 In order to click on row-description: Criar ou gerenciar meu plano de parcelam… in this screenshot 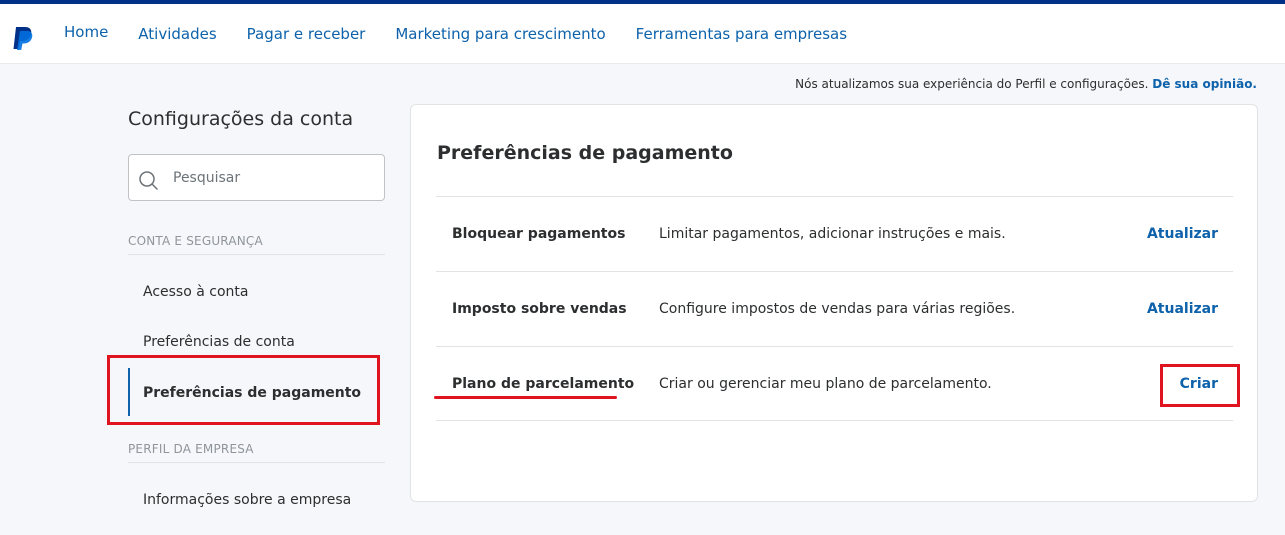, I will do `click(825, 384)`.